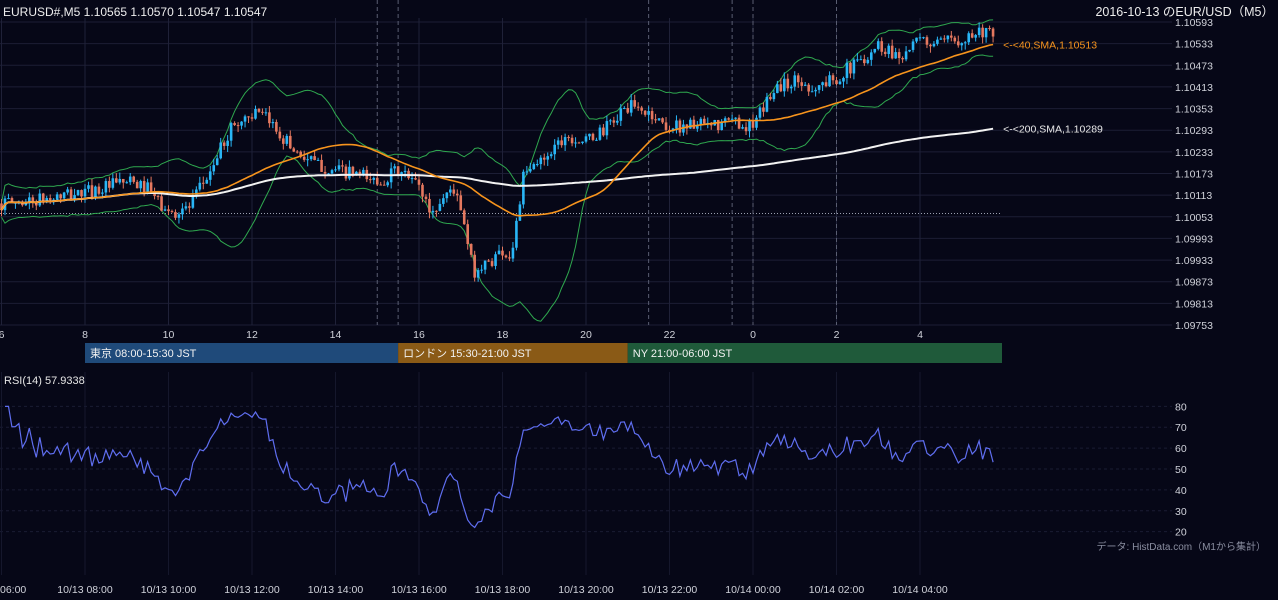 The width and height of the screenshot is (1278, 600). What do you see at coordinates (419, 335) in the screenshot?
I see `hour-tick-label: 16` at bounding box center [419, 335].